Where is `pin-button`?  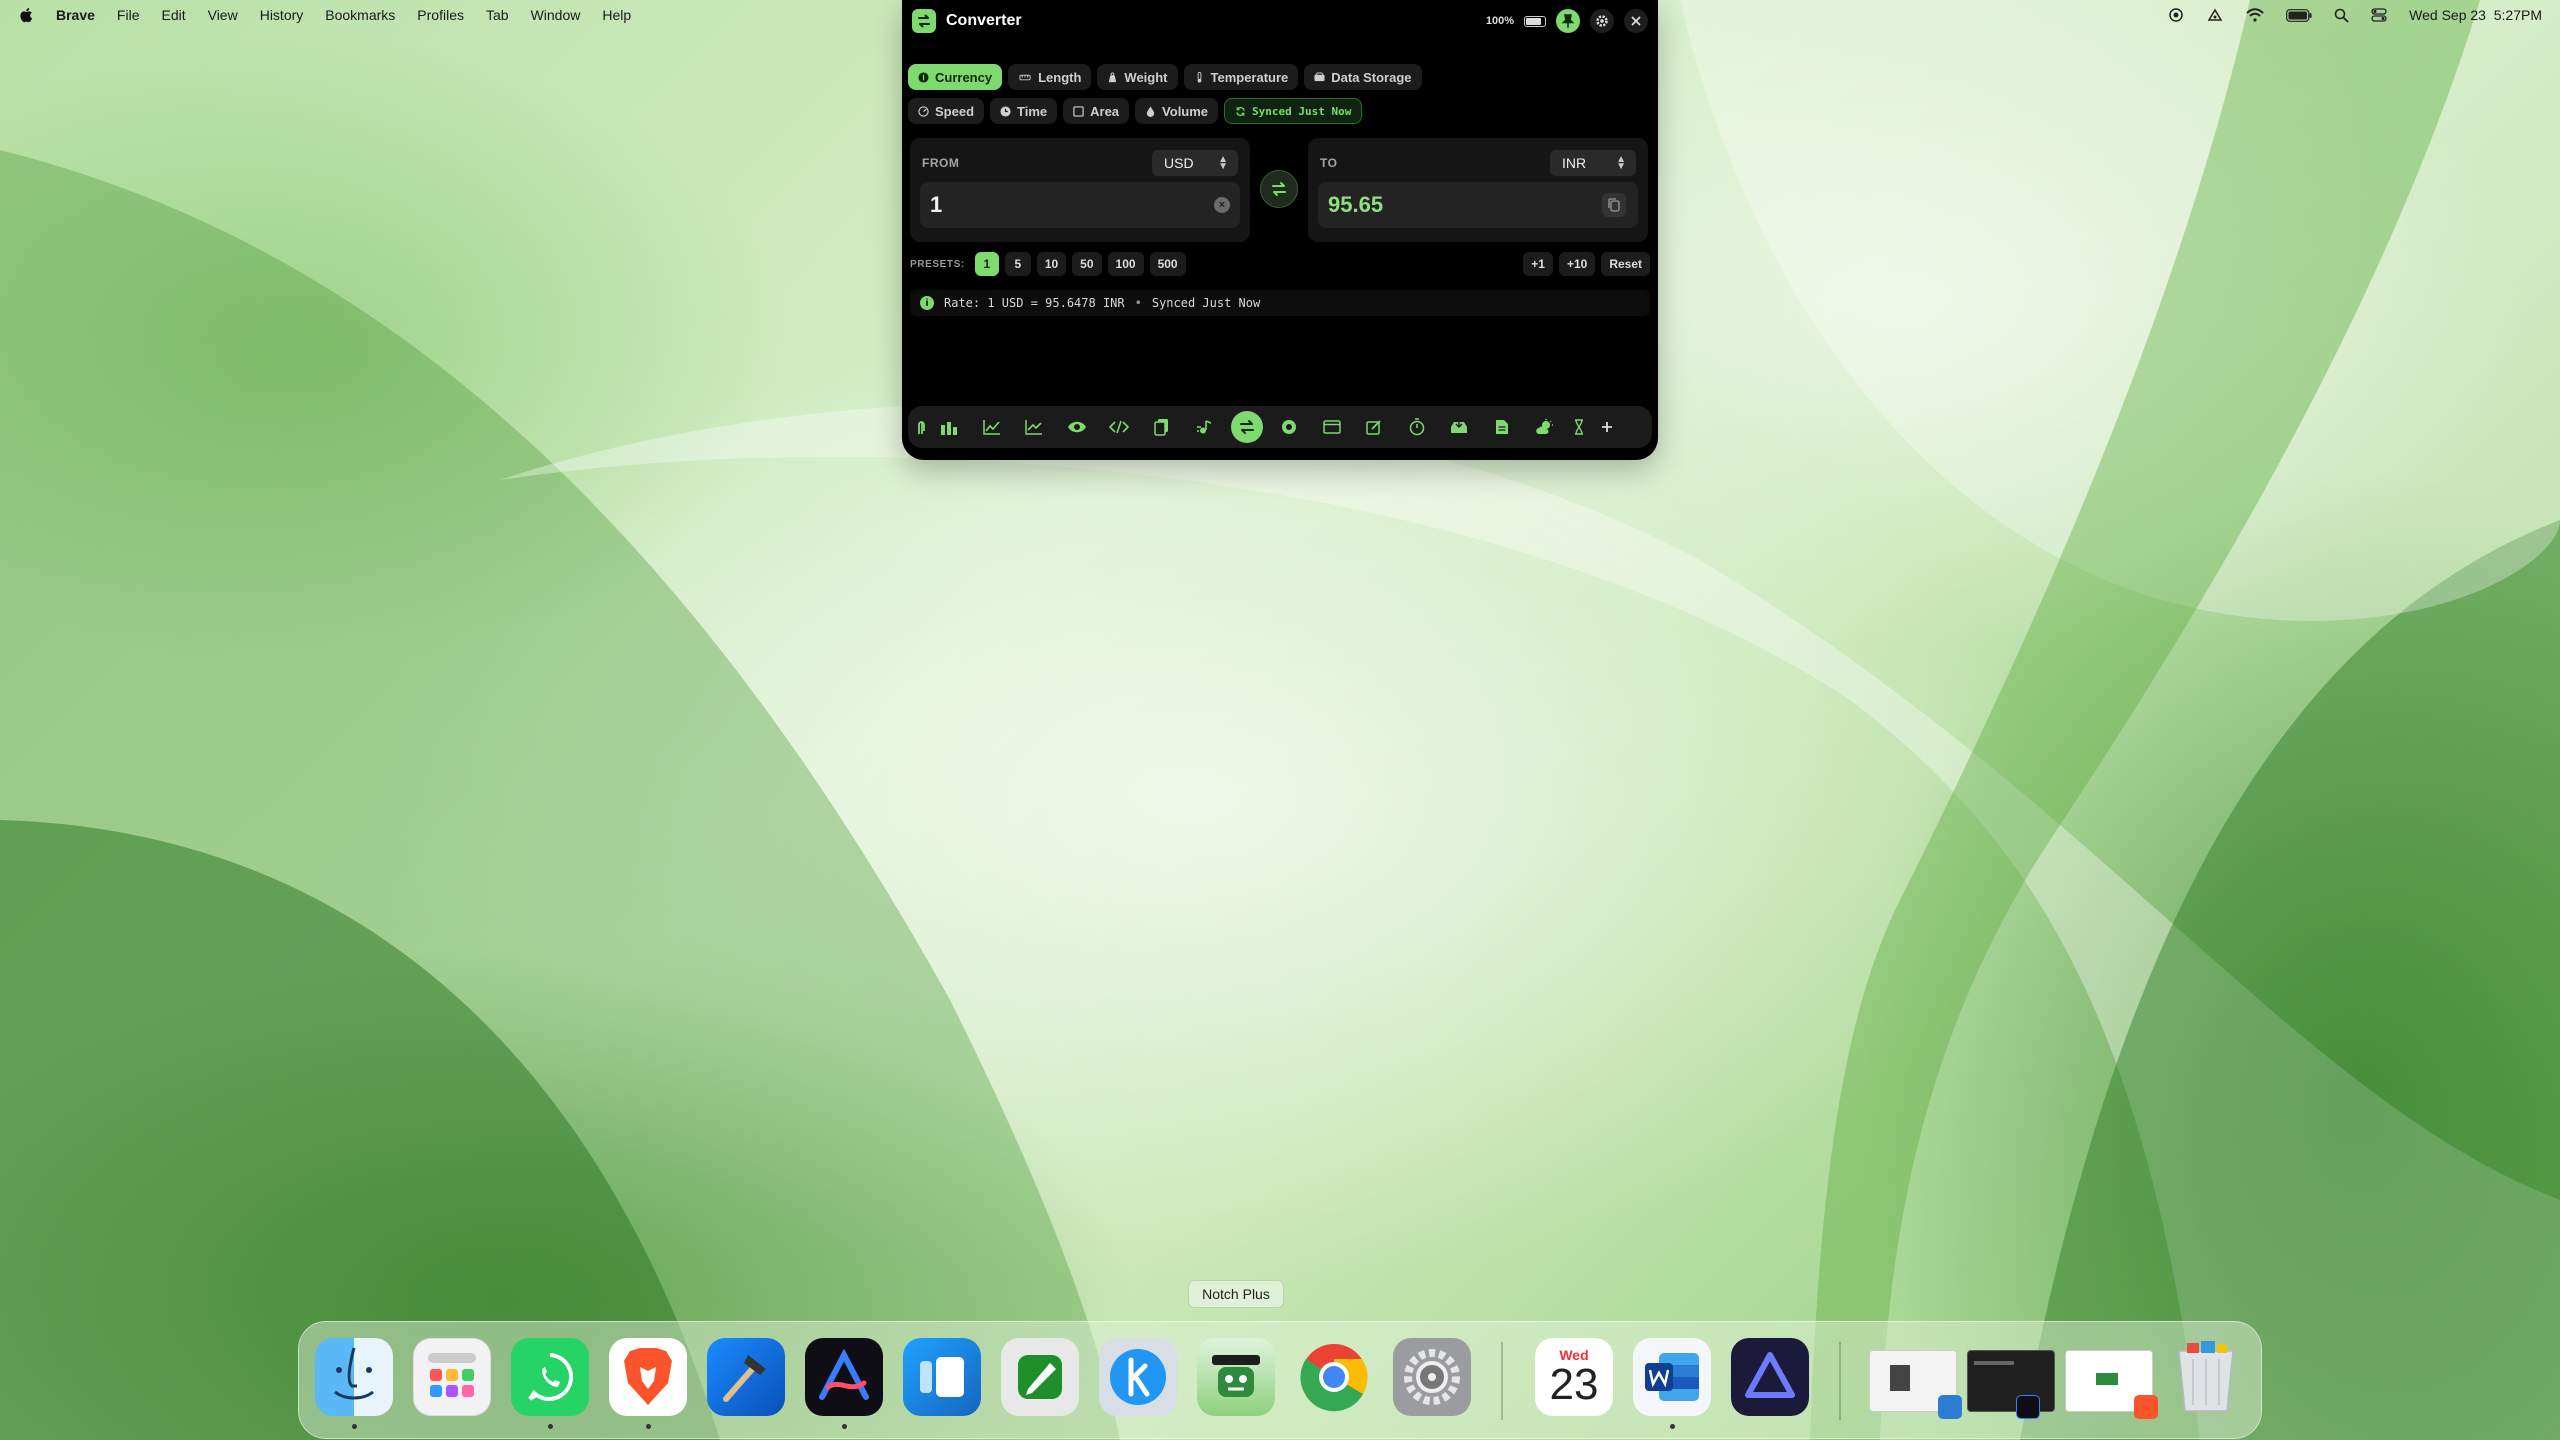 pin-button is located at coordinates (1568, 21).